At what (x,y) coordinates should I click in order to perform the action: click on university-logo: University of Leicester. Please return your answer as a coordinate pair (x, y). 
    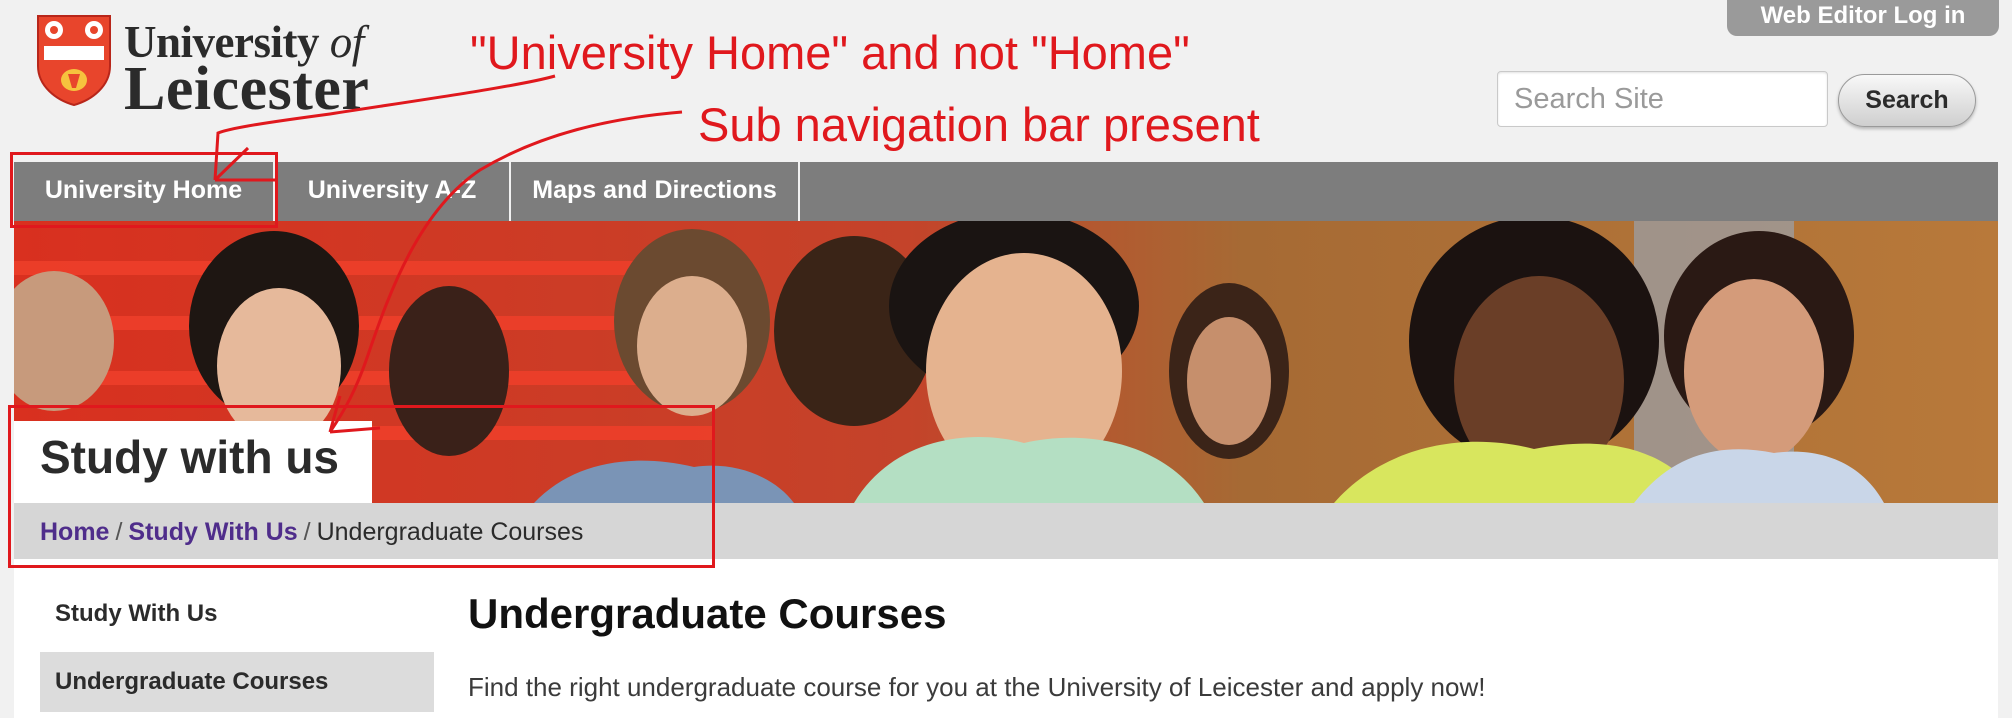
    Looking at the image, I should click on (231, 68).